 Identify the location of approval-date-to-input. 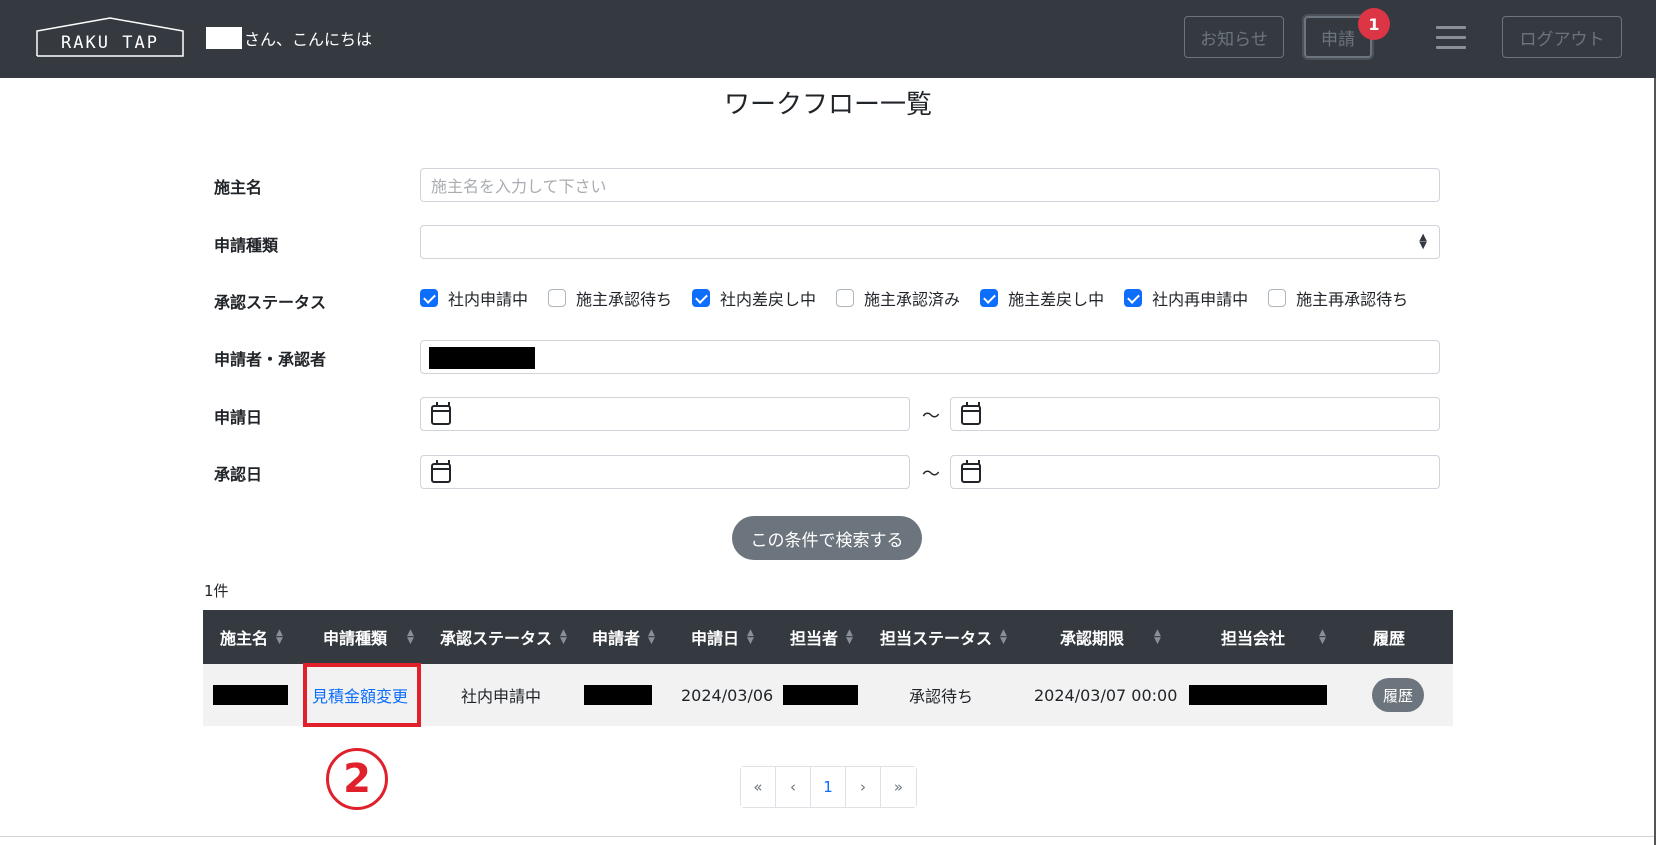
(1195, 472).